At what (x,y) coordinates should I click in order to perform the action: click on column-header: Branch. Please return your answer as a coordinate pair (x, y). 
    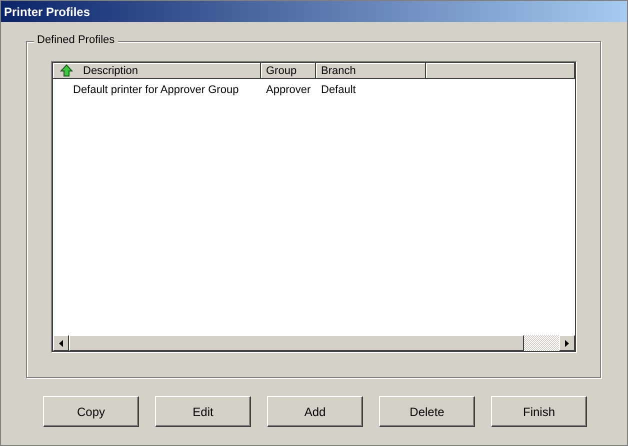
    Looking at the image, I should click on (371, 71).